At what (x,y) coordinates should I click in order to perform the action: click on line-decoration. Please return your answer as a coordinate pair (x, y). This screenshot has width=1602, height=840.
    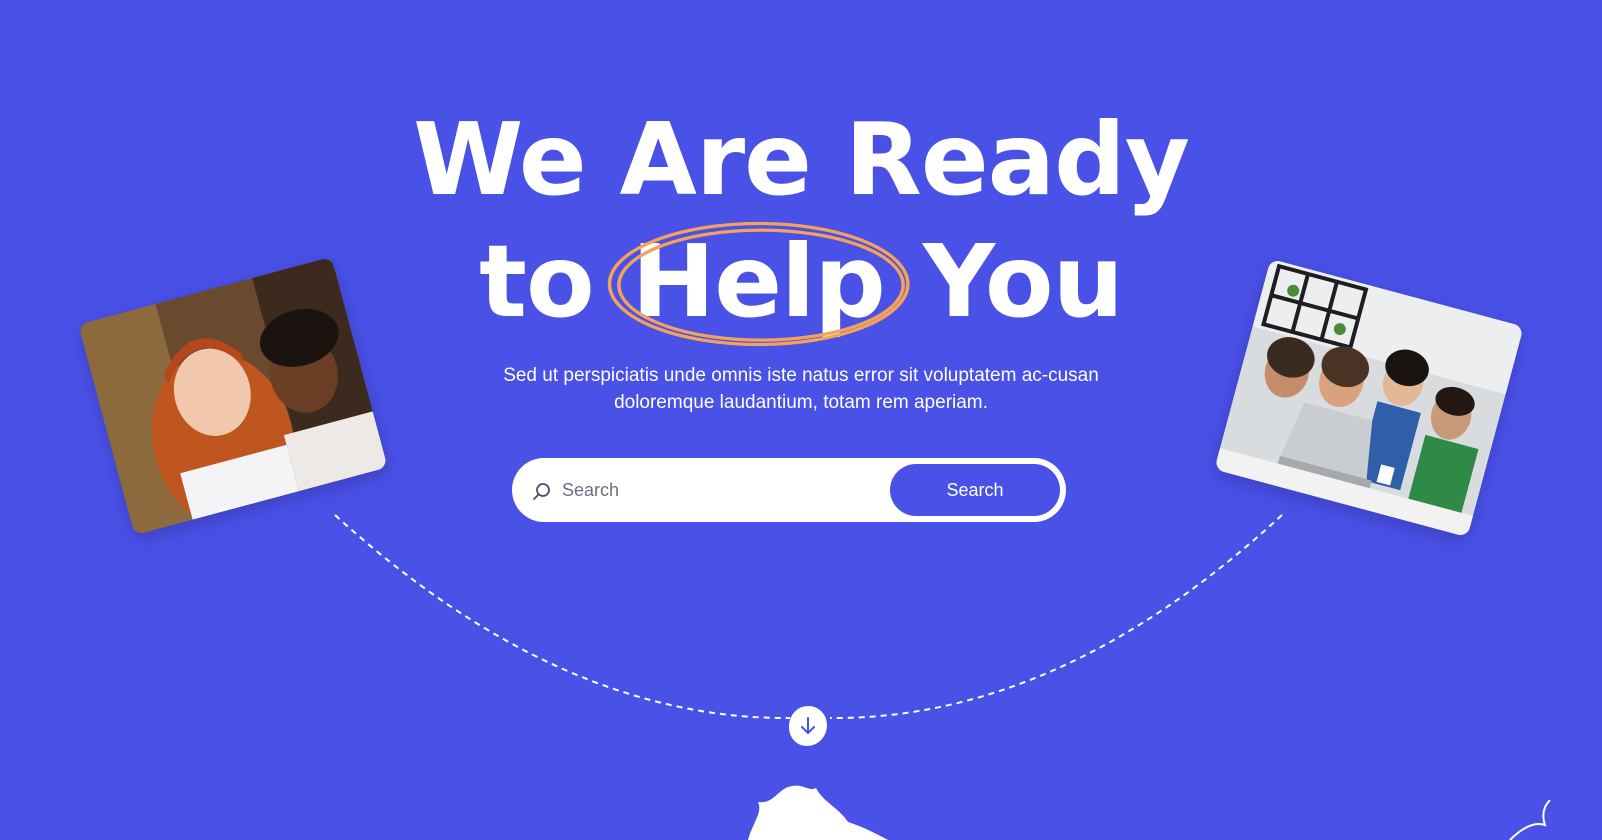
    Looking at the image, I should click on (1530, 820).